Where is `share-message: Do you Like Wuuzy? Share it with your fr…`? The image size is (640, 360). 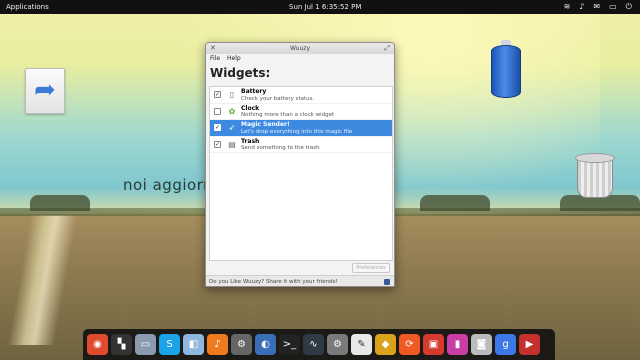
share-message: Do you Like Wuuzy? Share it with your fr… is located at coordinates (273, 282).